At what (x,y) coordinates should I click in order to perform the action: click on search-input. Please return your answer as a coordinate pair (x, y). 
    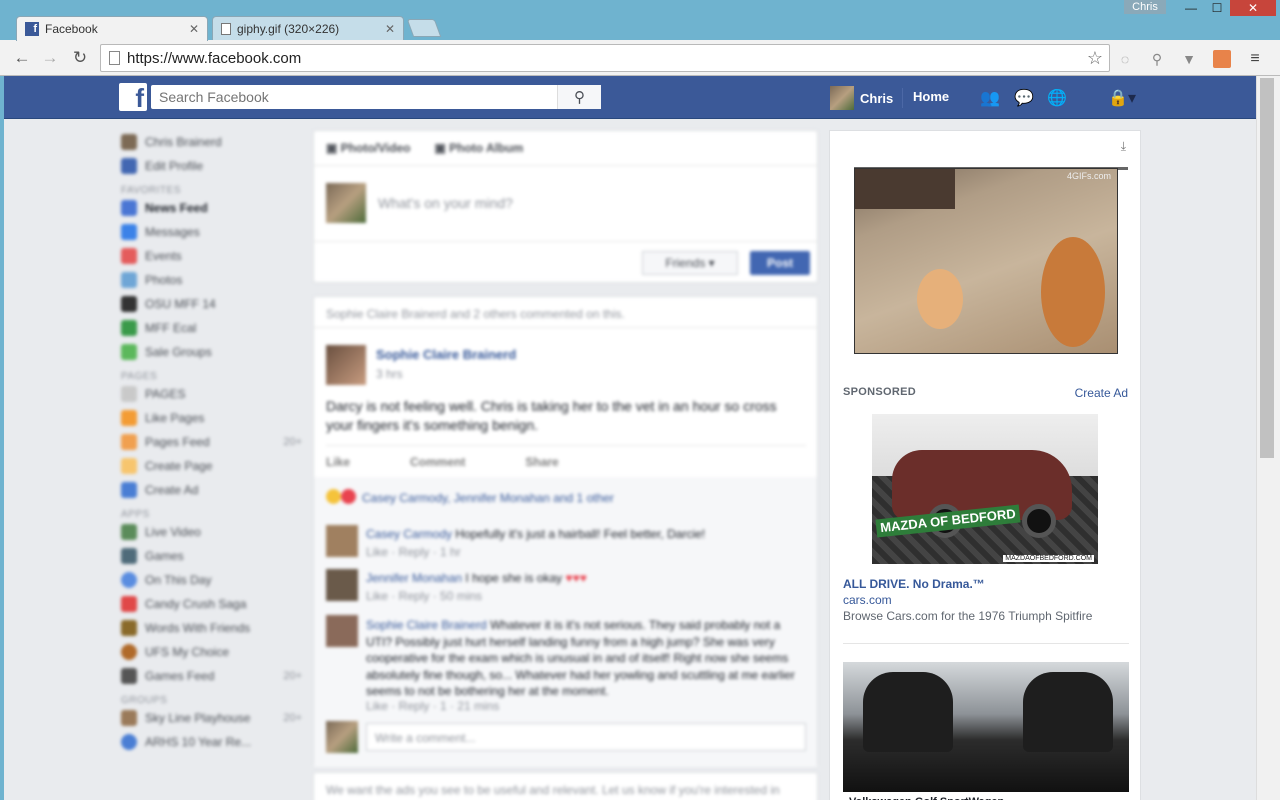
    Looking at the image, I should click on (353, 97).